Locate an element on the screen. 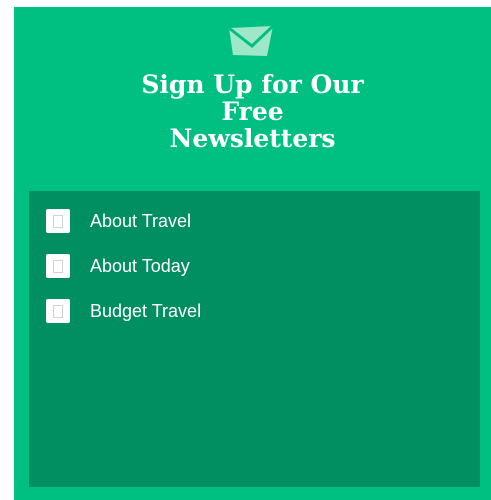 Image resolution: width=491 pixels, height=500 pixels. newsletter-option-about-travel: About Travel is located at coordinates (118, 221).